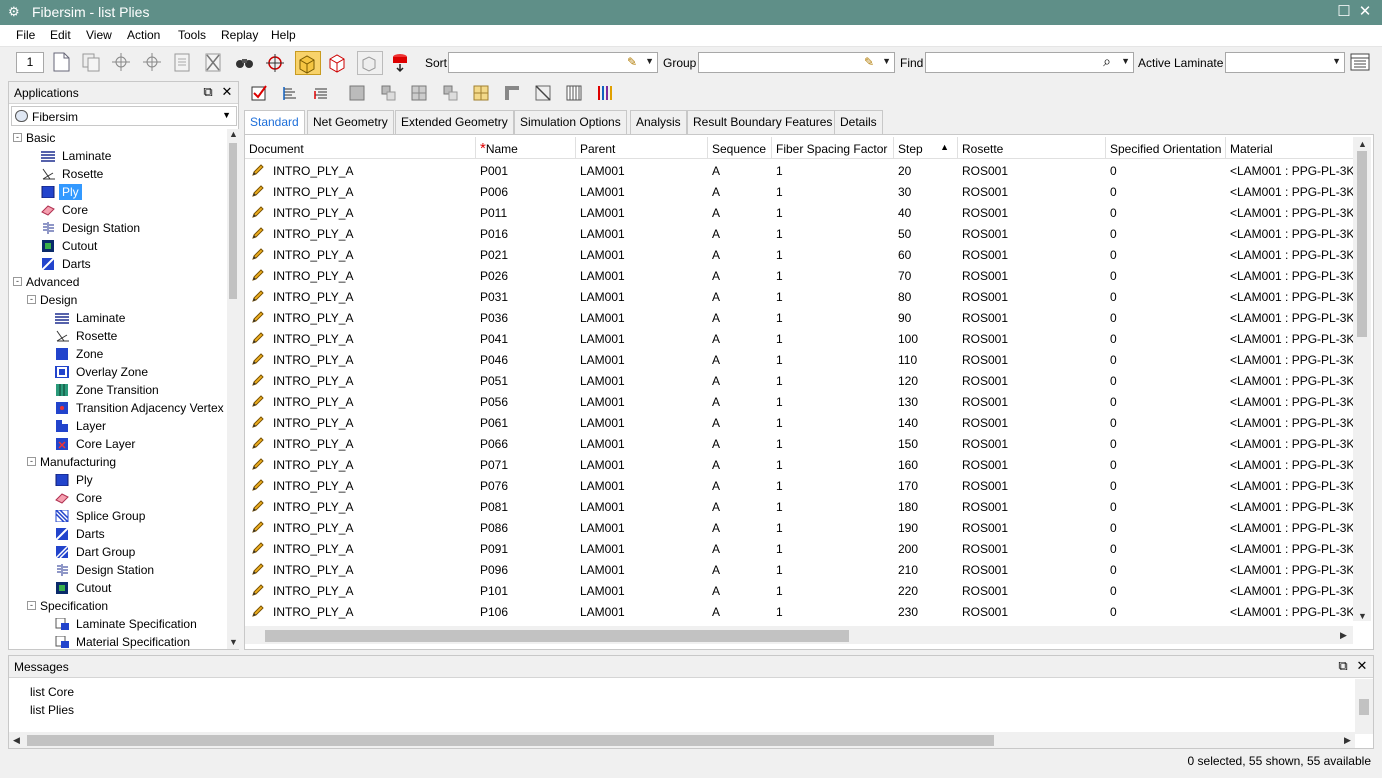  Describe the element at coordinates (526, 359) in the screenshot. I see `table-cell: P046` at that location.